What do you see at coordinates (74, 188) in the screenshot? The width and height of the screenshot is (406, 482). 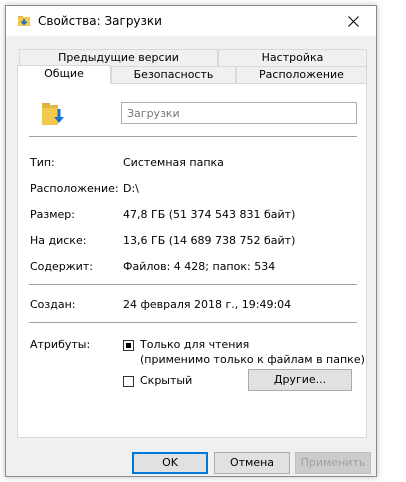 I see `location-label: Расположение:` at bounding box center [74, 188].